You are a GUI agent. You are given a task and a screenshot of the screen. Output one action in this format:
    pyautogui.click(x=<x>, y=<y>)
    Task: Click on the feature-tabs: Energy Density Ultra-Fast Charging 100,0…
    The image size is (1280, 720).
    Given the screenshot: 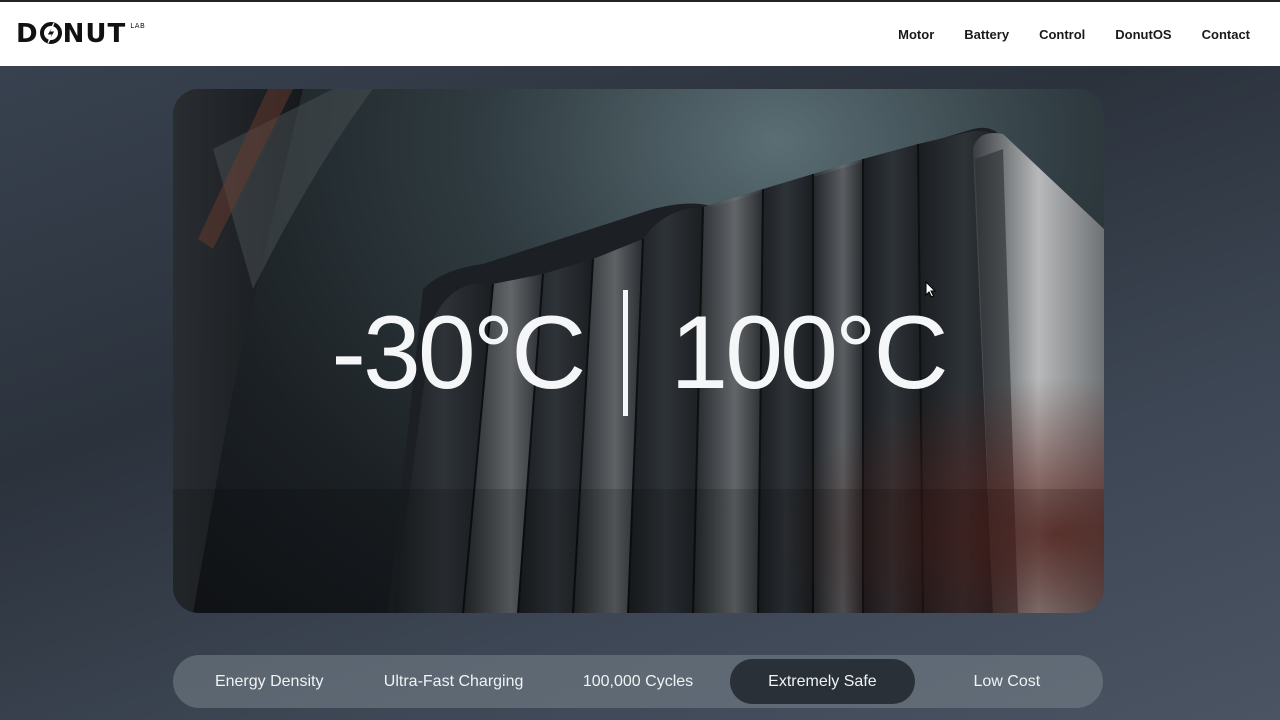 What is the action you would take?
    pyautogui.click(x=638, y=681)
    